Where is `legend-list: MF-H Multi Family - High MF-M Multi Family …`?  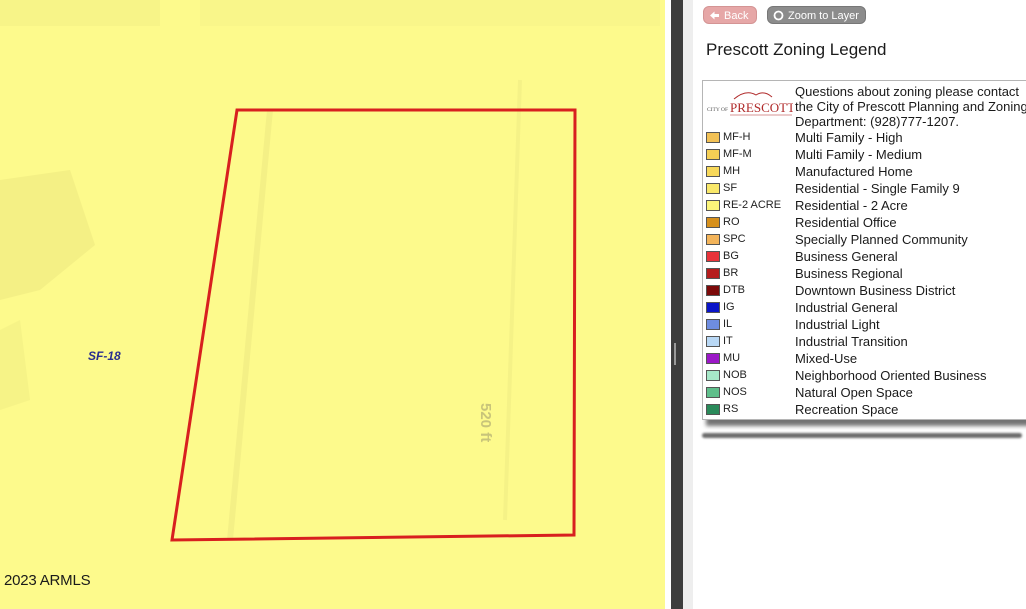 legend-list: MF-H Multi Family - High MF-M Multi Family … is located at coordinates (864, 273).